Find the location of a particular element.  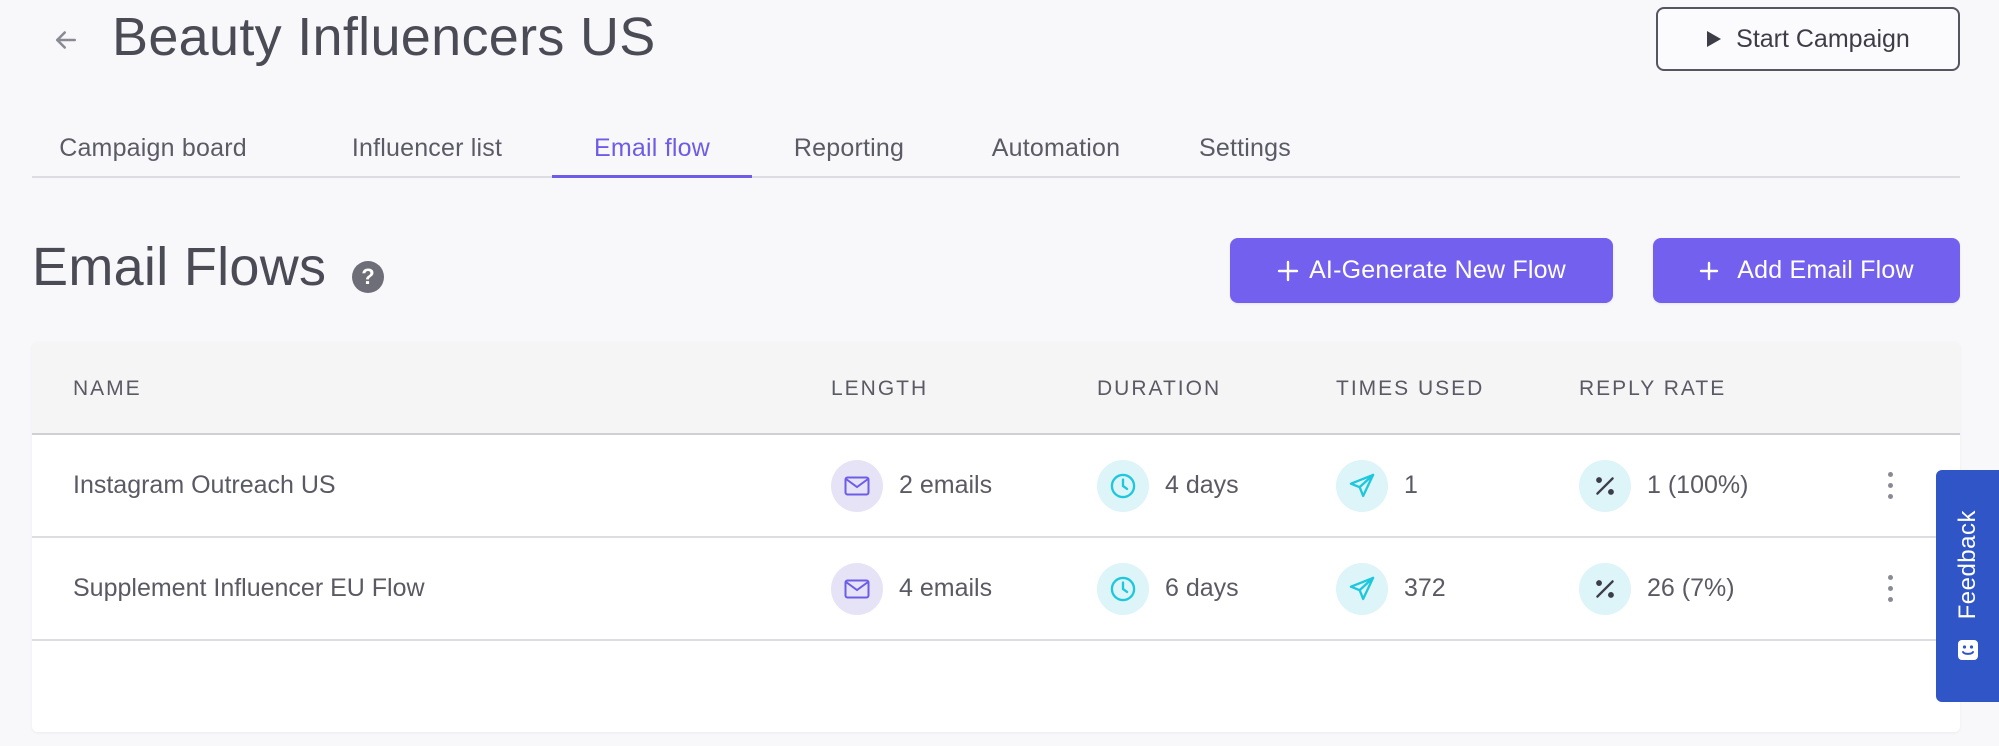

page-title: Beauty Influencers US is located at coordinates (384, 37).